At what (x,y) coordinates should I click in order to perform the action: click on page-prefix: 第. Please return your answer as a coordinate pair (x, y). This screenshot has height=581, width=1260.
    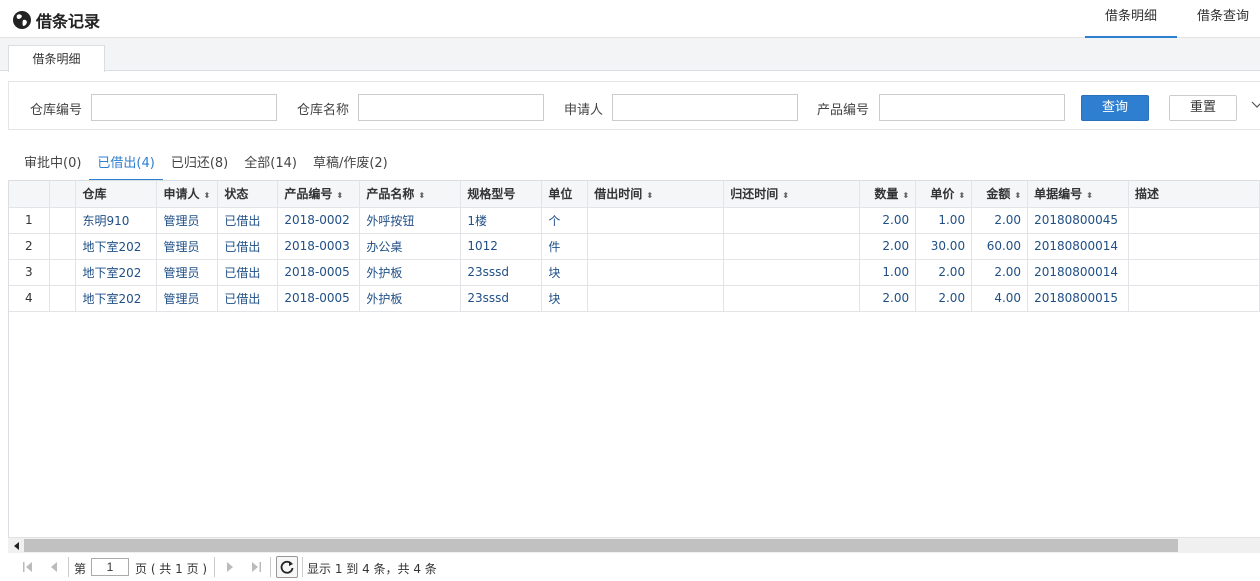
    Looking at the image, I should click on (80, 569).